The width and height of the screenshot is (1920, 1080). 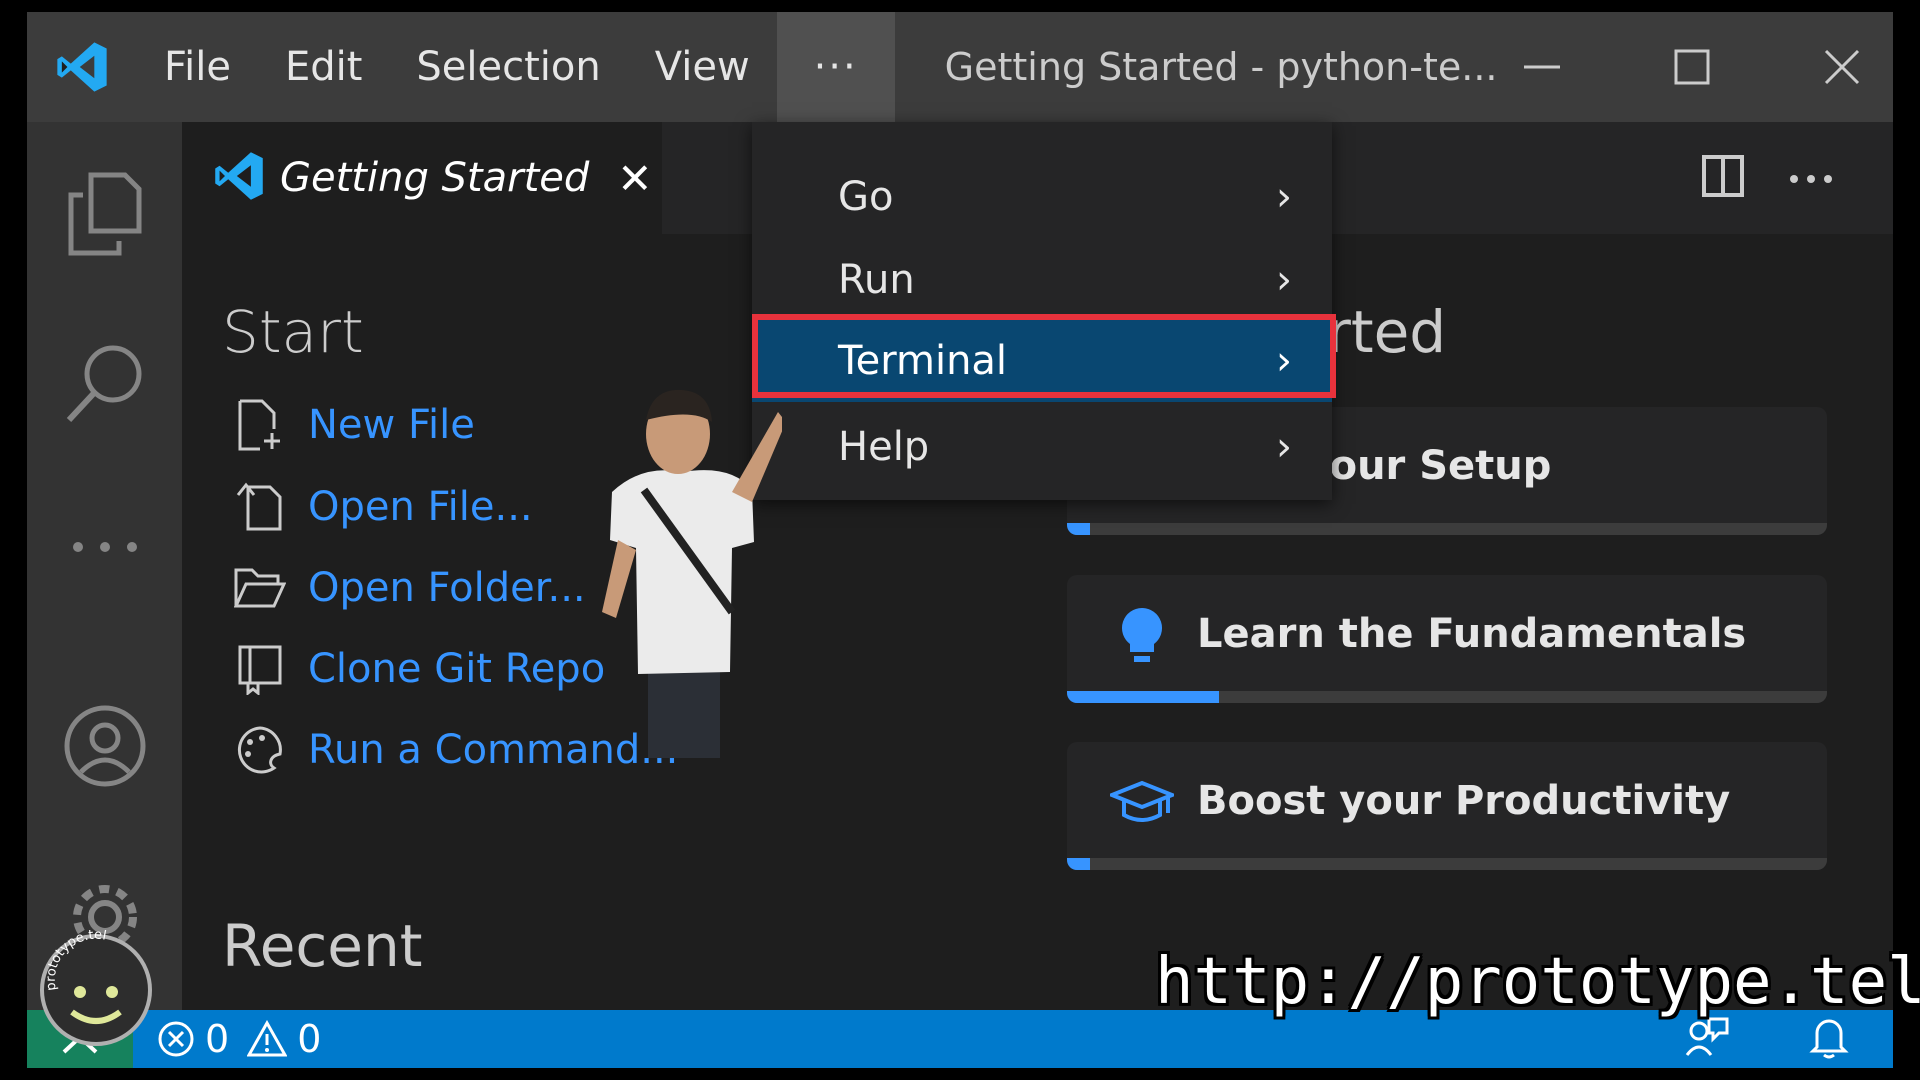 I want to click on menu-go-label: Go, so click(x=866, y=197).